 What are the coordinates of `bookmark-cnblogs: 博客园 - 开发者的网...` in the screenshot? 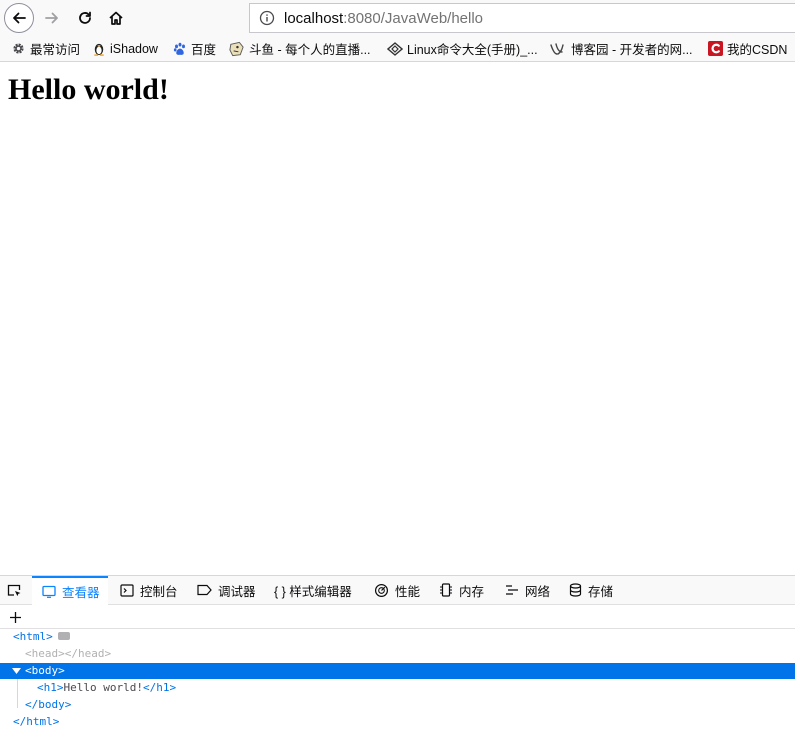 It's located at (621, 48).